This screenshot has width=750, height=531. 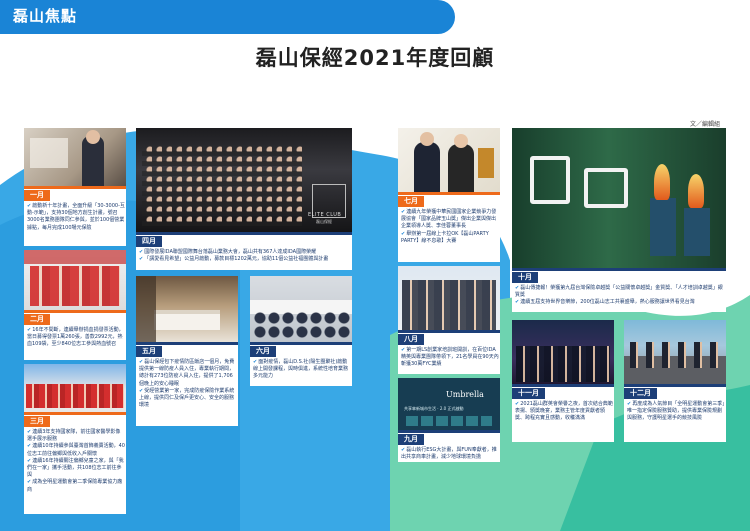 I want to click on photo-sep: Umbrella 共享傘新城市生活 · 2.0 正式啟動, so click(x=449, y=404).